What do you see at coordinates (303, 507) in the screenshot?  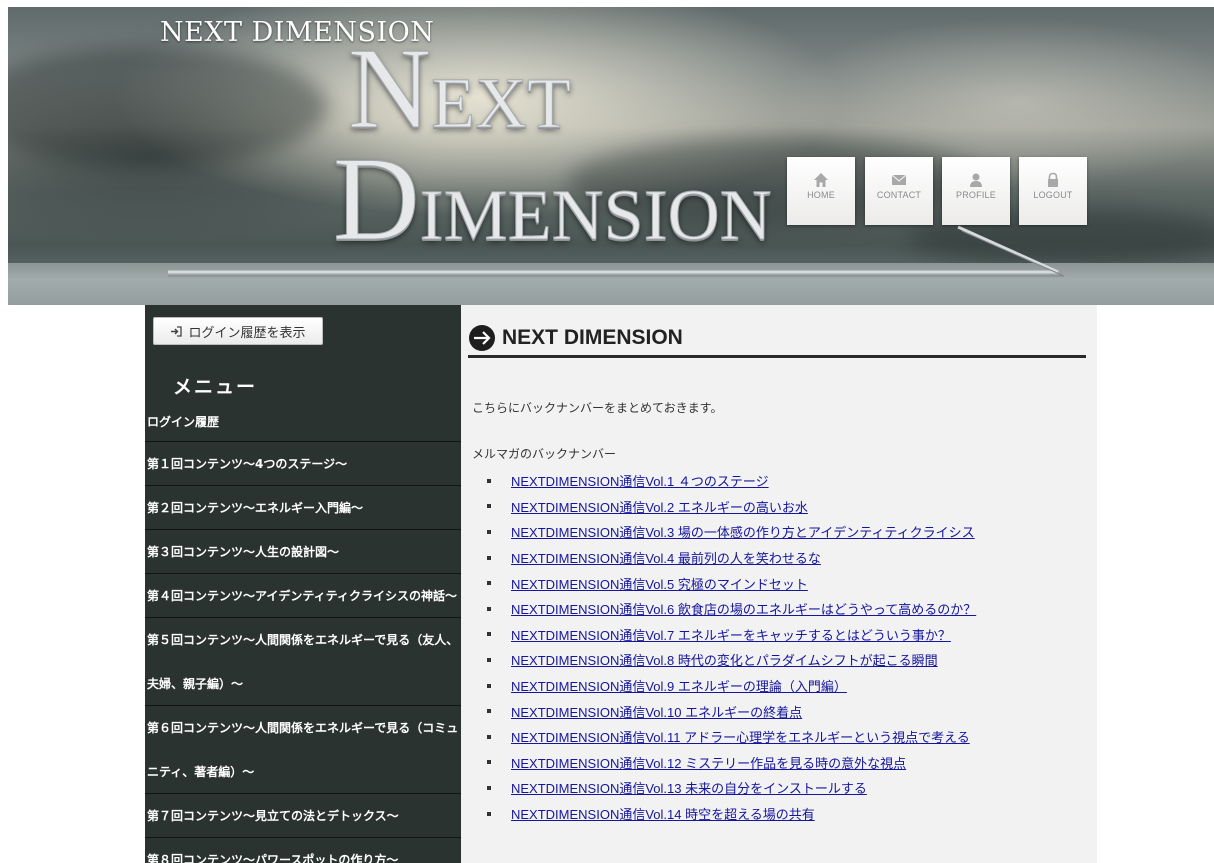 I see `menu-item-content-2: 第２回コンテンツ〜エネルギー入門編〜` at bounding box center [303, 507].